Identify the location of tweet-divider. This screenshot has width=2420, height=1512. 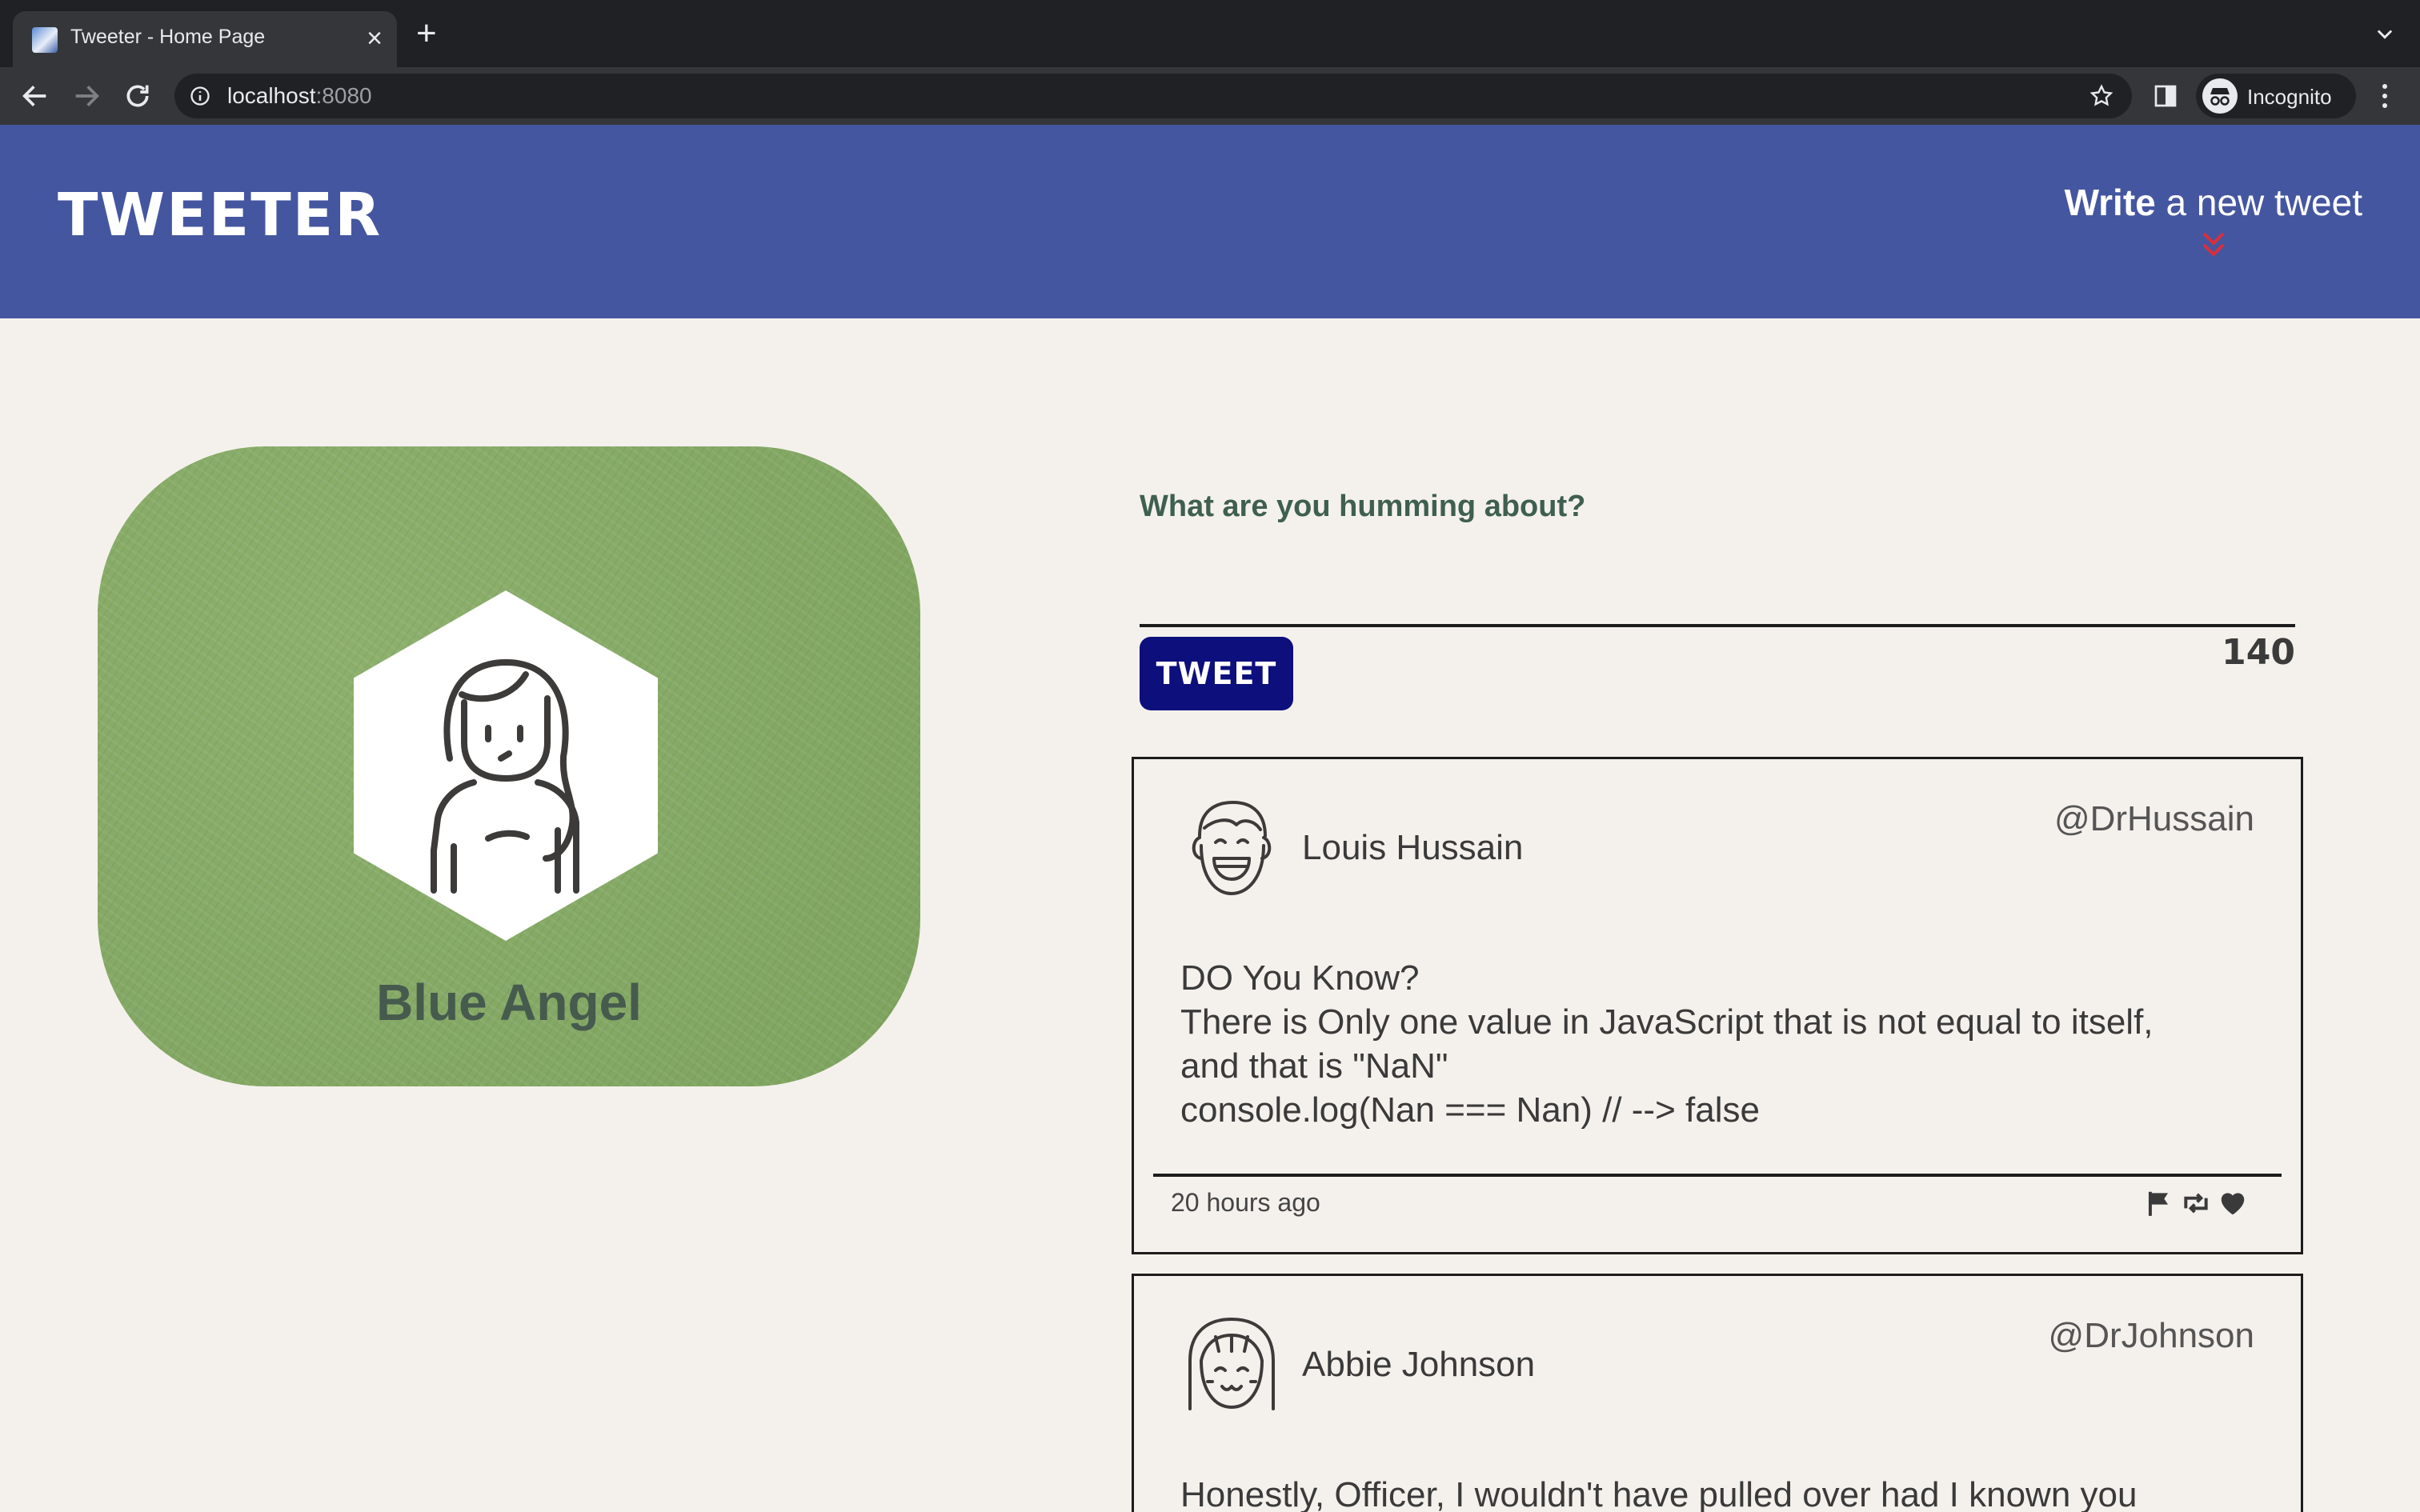
(1717, 1175).